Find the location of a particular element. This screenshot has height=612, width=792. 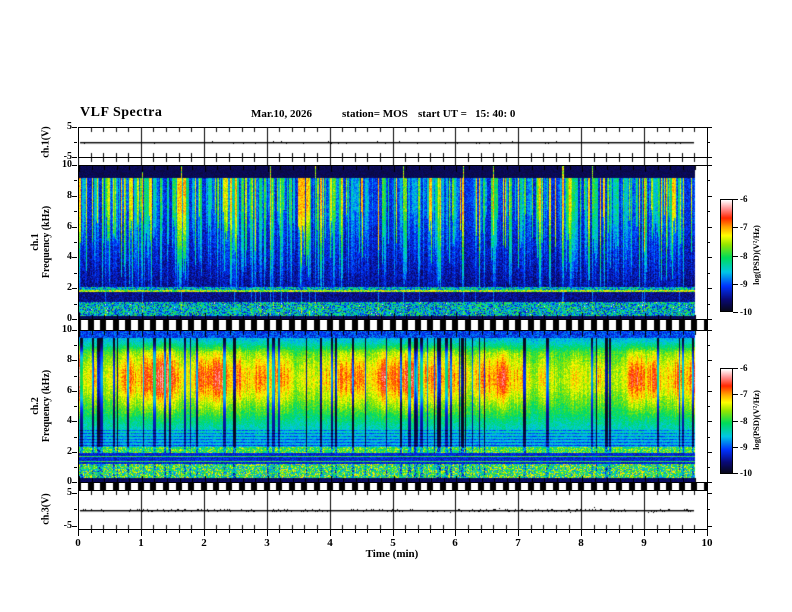

time-axis-label: Time (min) is located at coordinates (392, 554).